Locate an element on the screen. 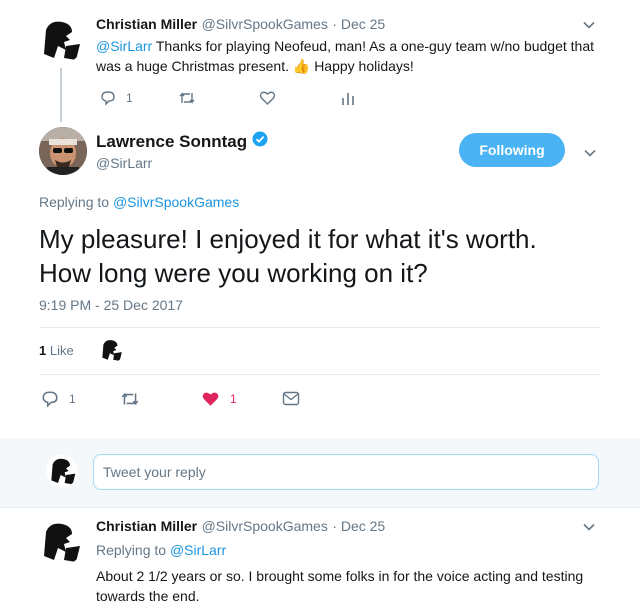  replying-to-handle: @SilvrSpookGames is located at coordinates (176, 202).